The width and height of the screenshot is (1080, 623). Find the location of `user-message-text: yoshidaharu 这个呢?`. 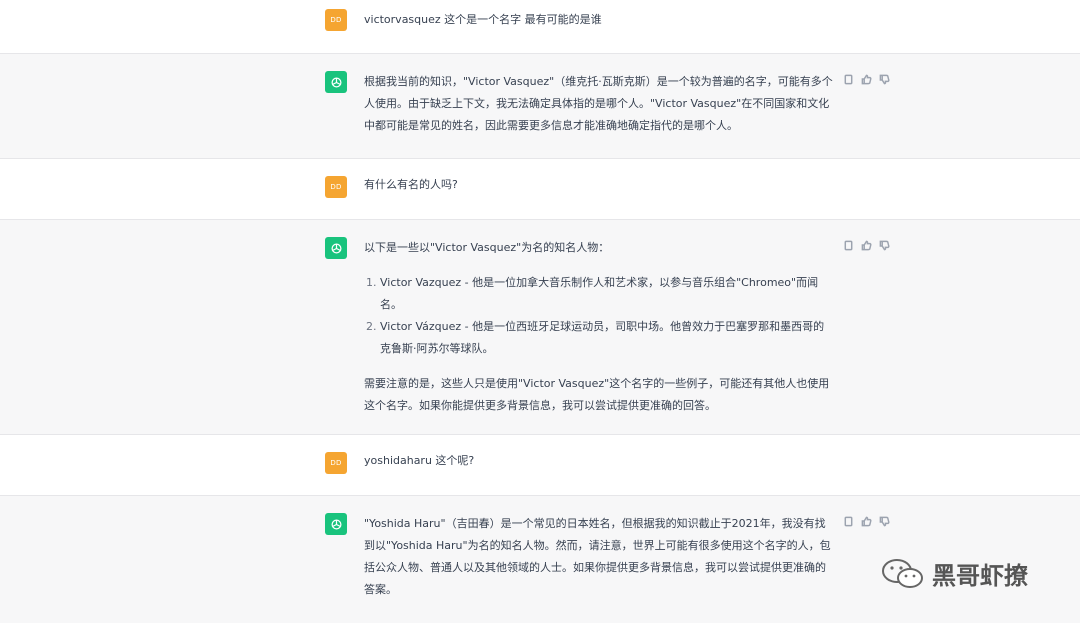

user-message-text: yoshidaharu 这个呢? is located at coordinates (419, 460).